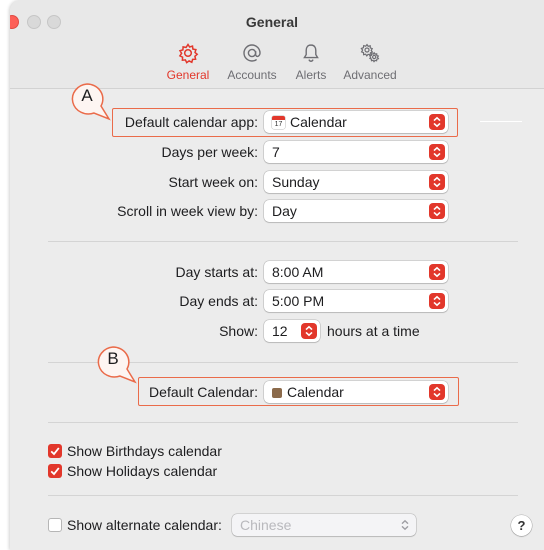  I want to click on birthdays-label: Show Birthdays calendar, so click(144, 451).